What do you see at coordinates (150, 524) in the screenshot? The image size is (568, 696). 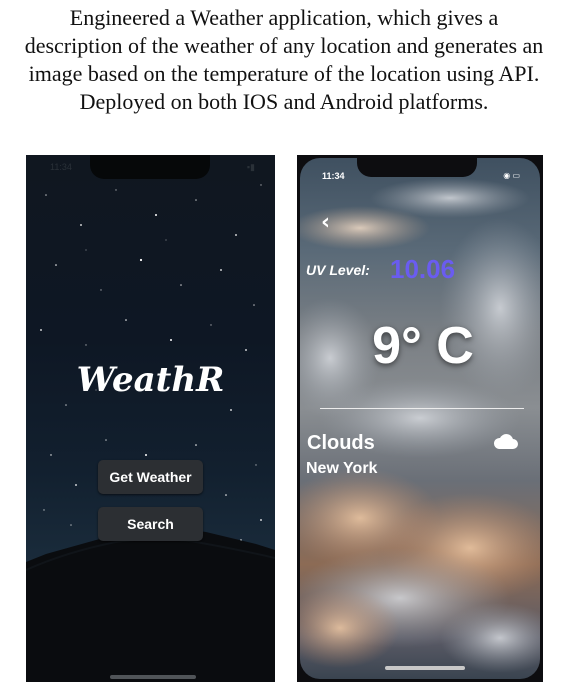 I see `search-button: Search` at bounding box center [150, 524].